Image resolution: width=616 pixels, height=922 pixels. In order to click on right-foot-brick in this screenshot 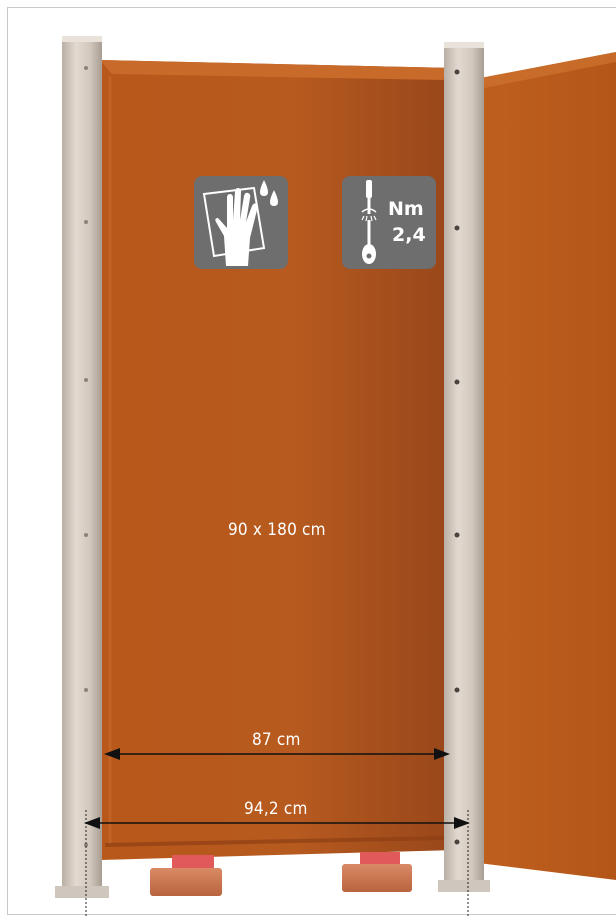, I will do `click(377, 872)`.